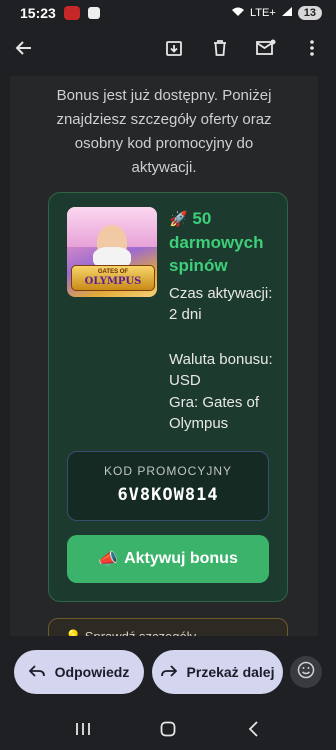 The height and width of the screenshot is (750, 336). Describe the element at coordinates (220, 48) in the screenshot. I see `delete-icon` at that location.